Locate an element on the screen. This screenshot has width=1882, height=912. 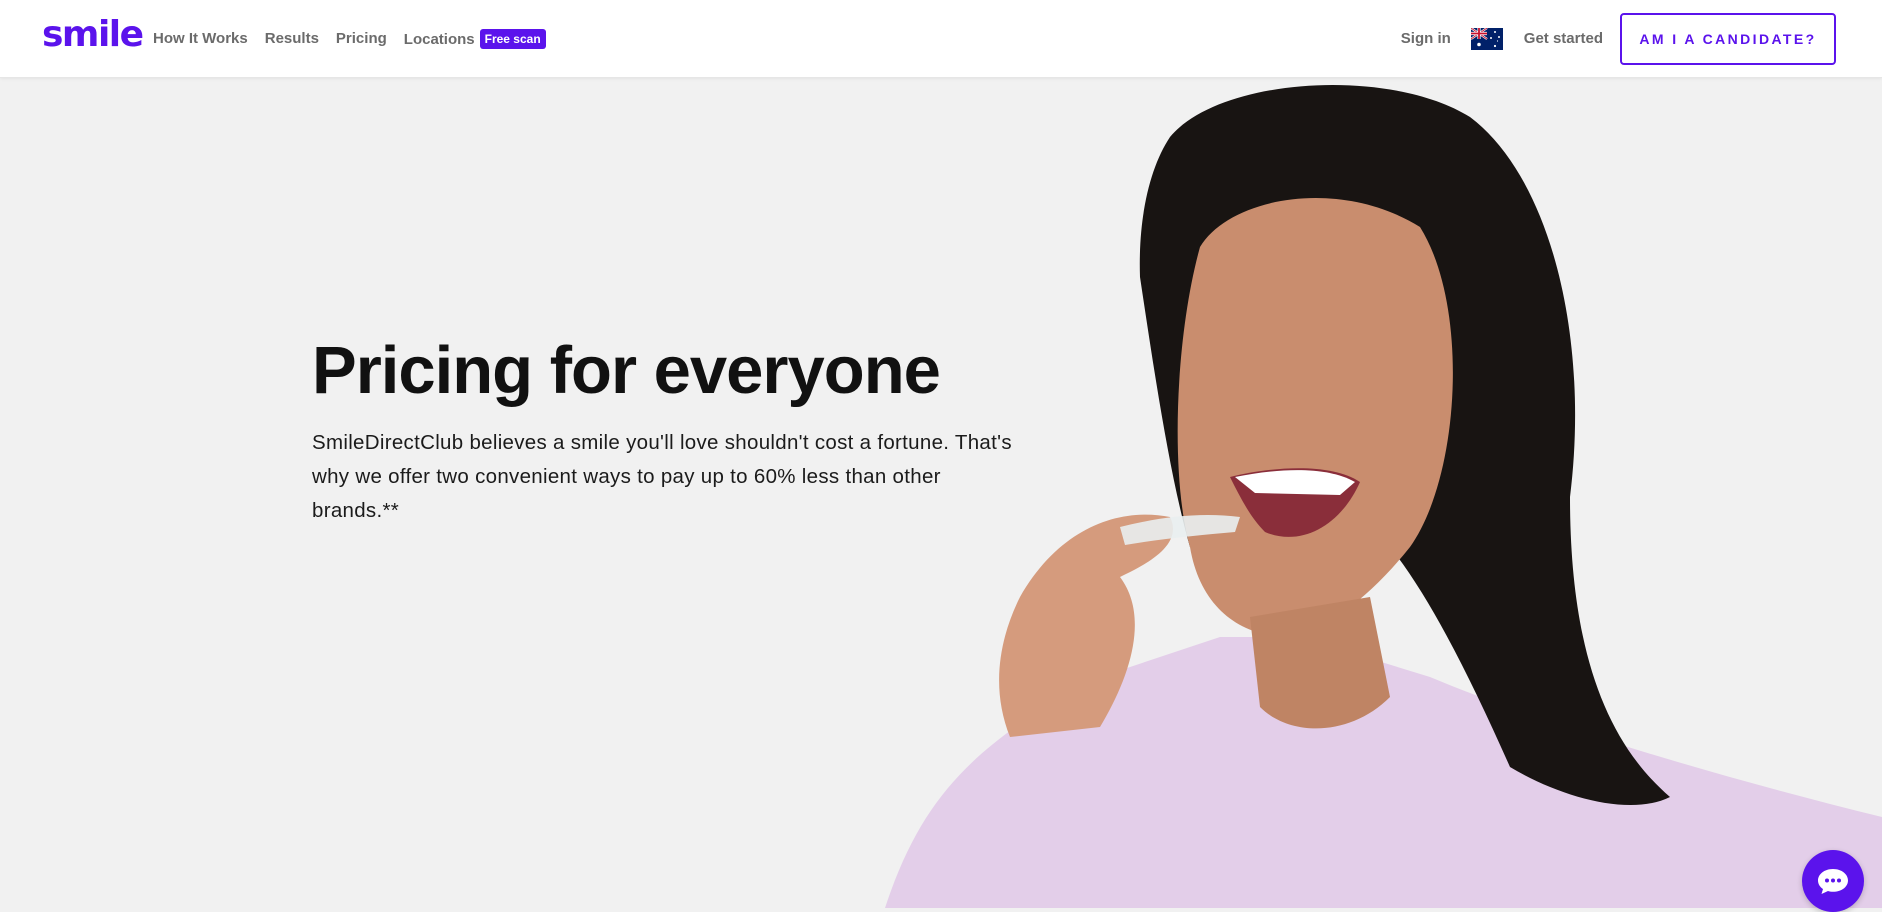
nav-locations: Locations Free scan is located at coordinates (474, 38).